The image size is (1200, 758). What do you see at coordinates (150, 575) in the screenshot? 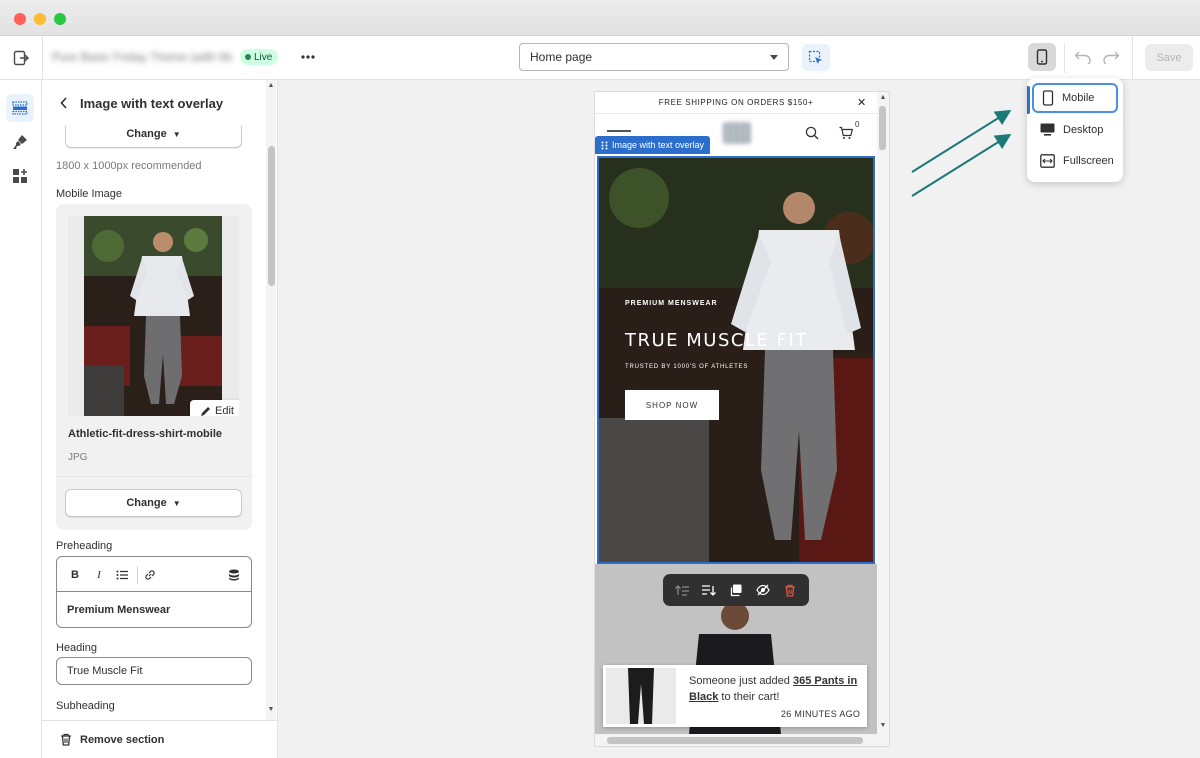
I see `link-button` at bounding box center [150, 575].